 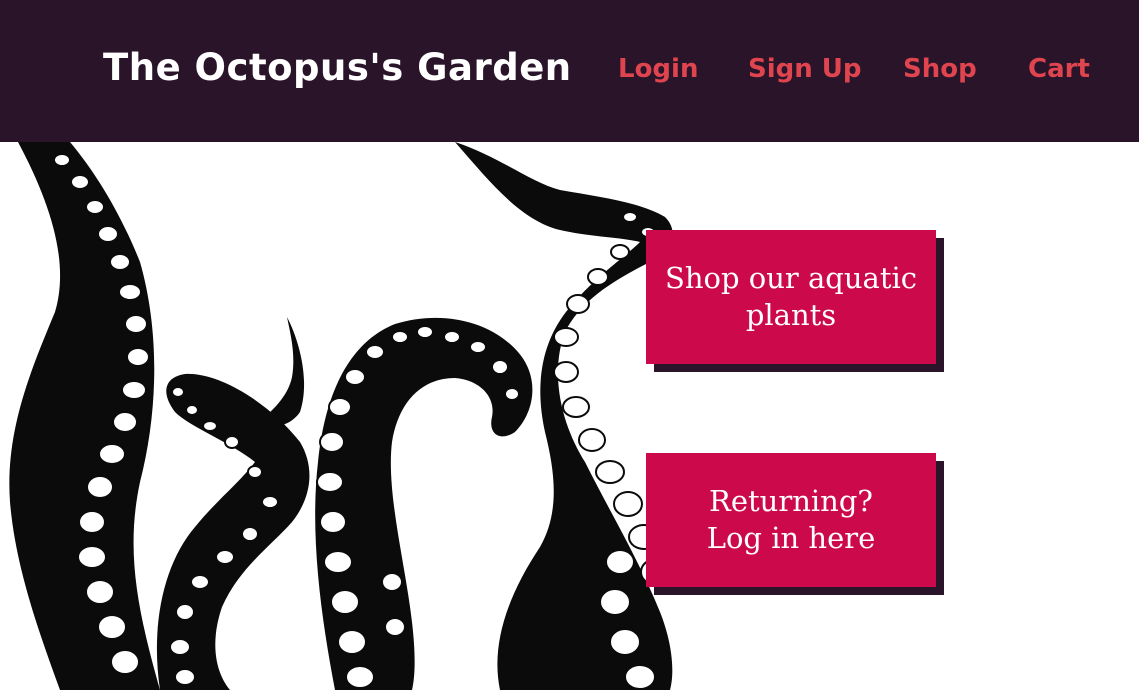 I want to click on shop-button-label: Shop our aquatic plants, so click(x=791, y=297).